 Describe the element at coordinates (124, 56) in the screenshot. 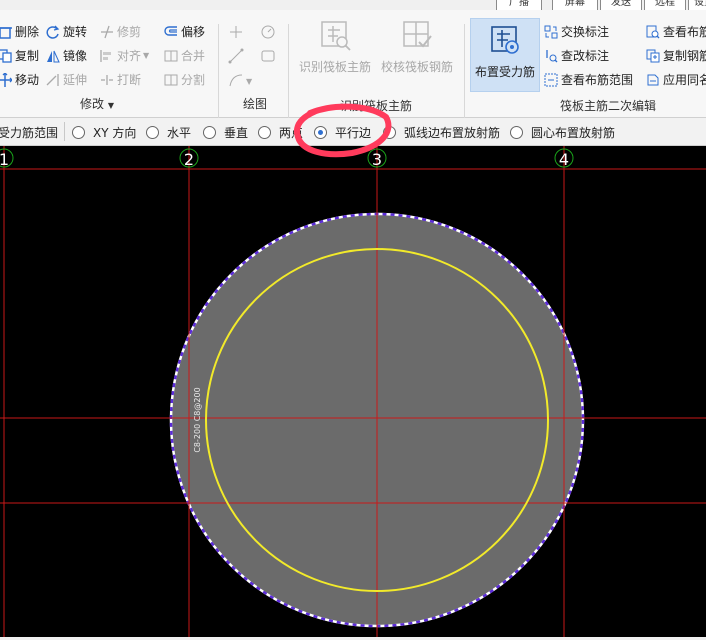

I see `align-button: 对齐 ▼` at that location.